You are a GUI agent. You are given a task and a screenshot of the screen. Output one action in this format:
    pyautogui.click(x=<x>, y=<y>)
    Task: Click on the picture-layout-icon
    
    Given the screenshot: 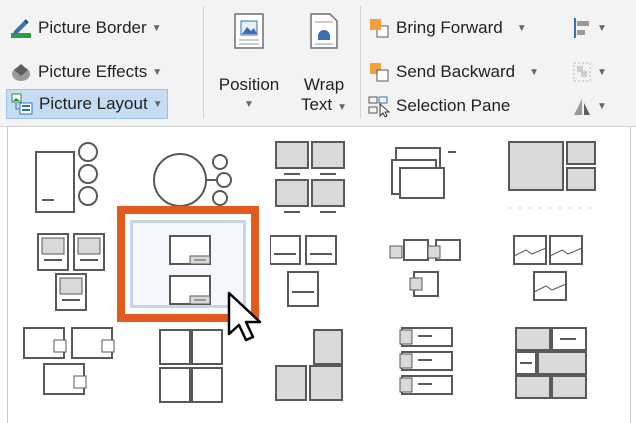 What is the action you would take?
    pyautogui.click(x=22, y=104)
    